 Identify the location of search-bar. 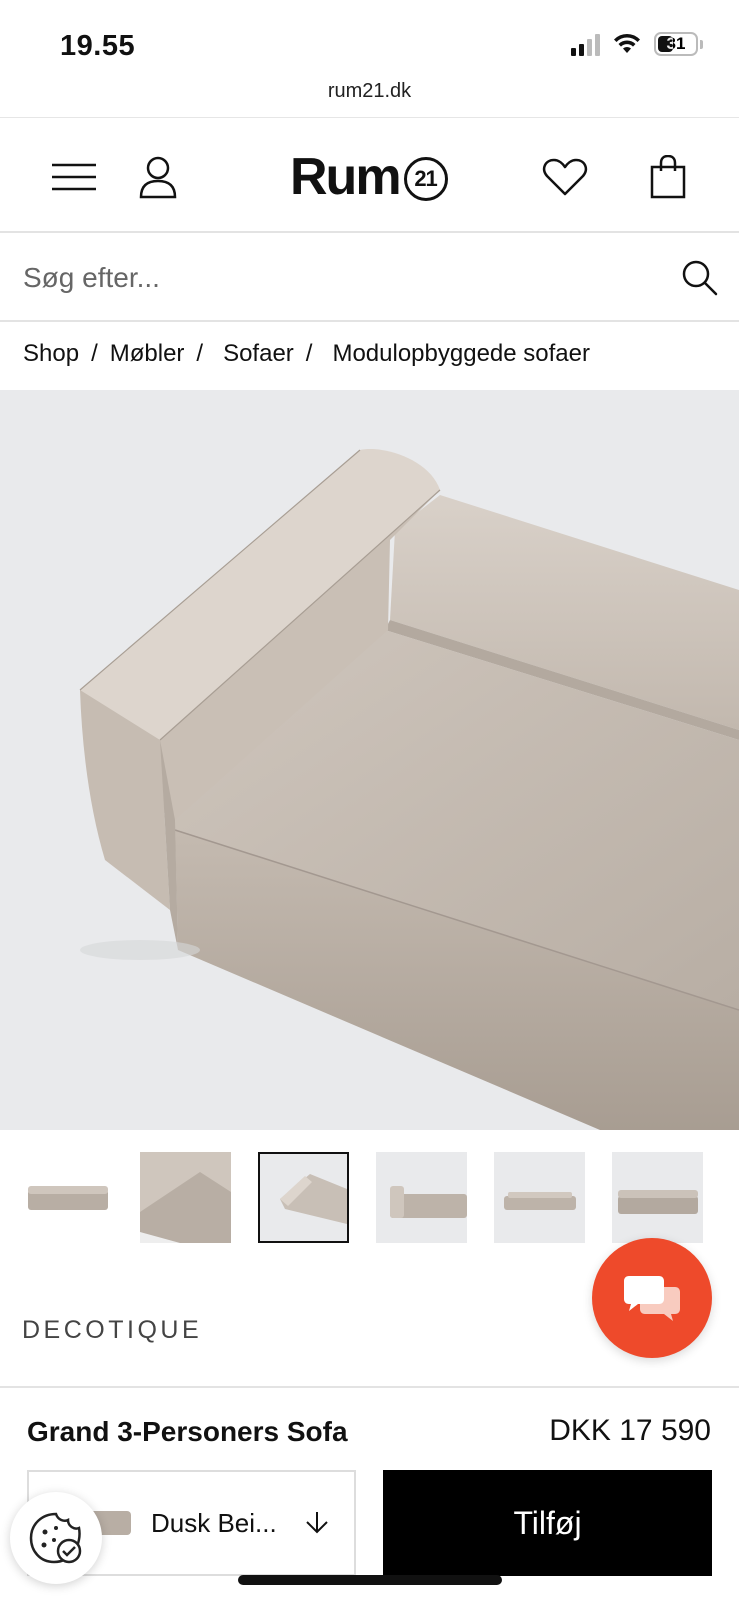
(369, 278).